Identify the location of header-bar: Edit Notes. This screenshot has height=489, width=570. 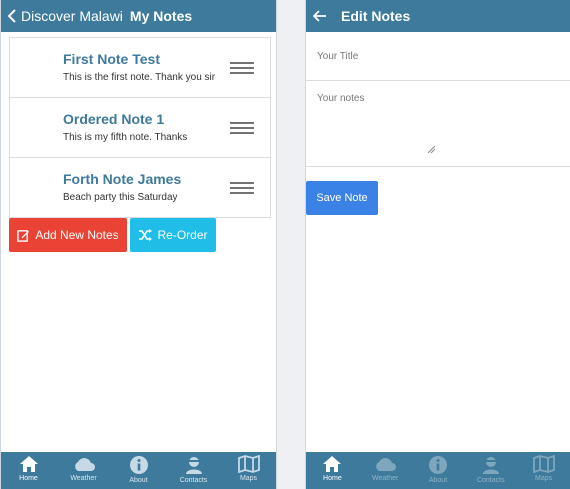
(438, 16).